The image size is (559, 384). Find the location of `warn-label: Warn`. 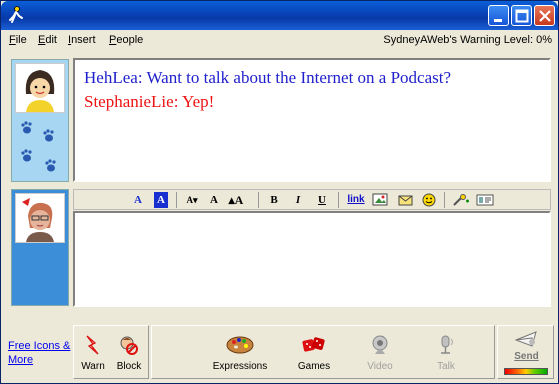

warn-label: Warn is located at coordinates (93, 366).